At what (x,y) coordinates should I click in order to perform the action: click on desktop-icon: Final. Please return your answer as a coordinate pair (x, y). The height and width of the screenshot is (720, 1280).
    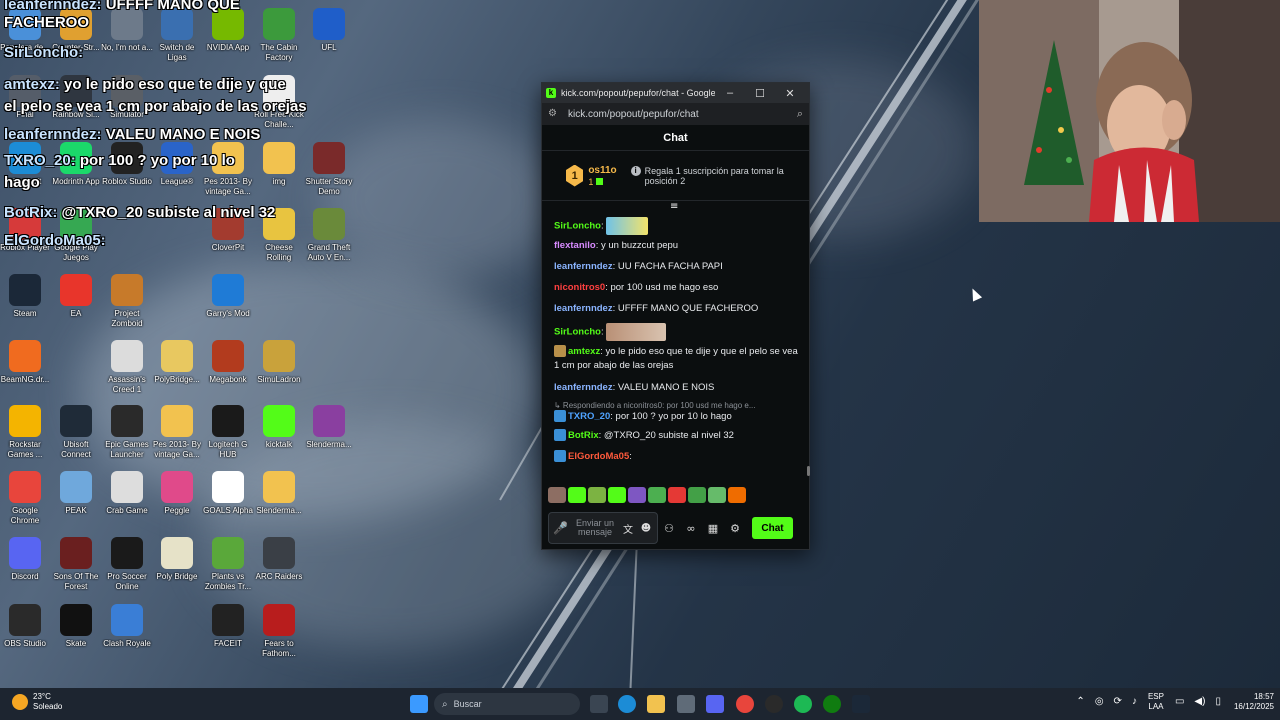
    Looking at the image, I should click on (25, 97).